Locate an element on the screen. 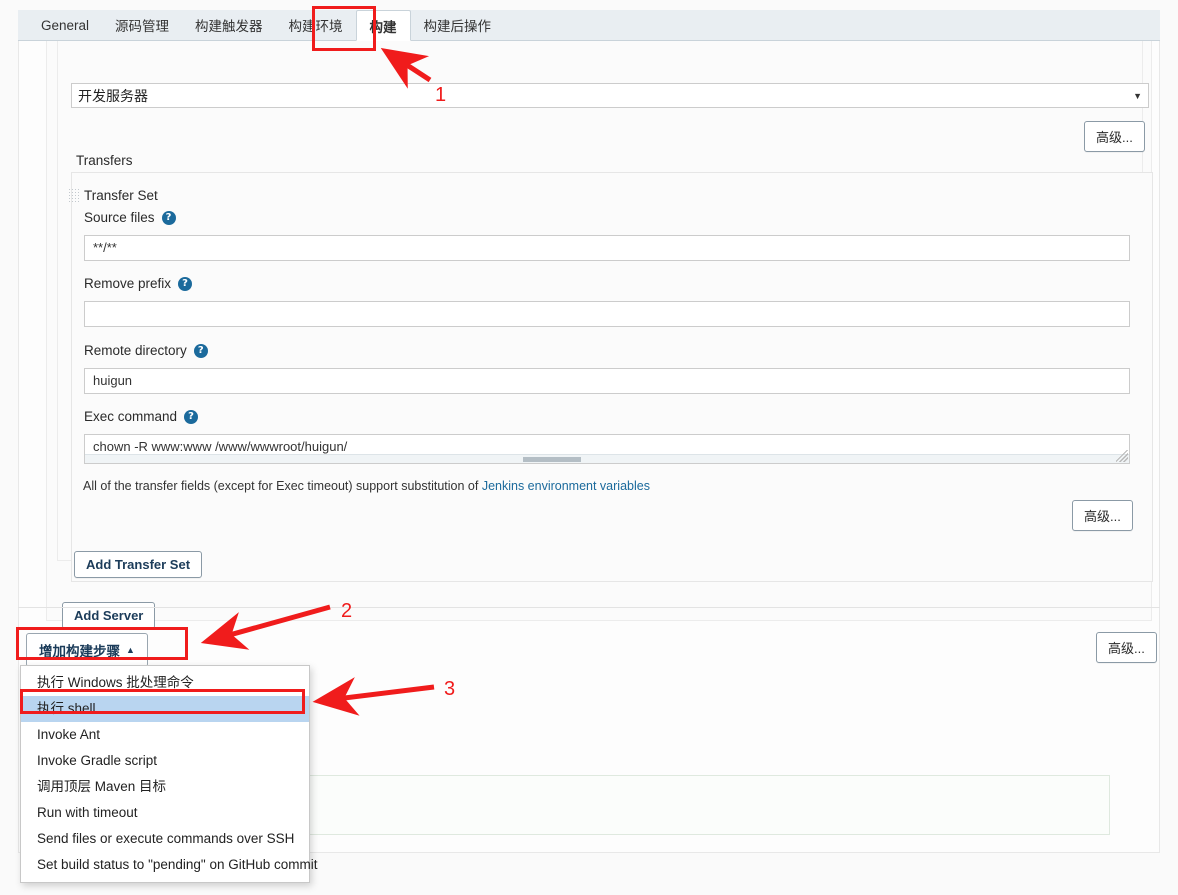 This screenshot has width=1178, height=895. exec-command-label: Exec command ? is located at coordinates (141, 416).